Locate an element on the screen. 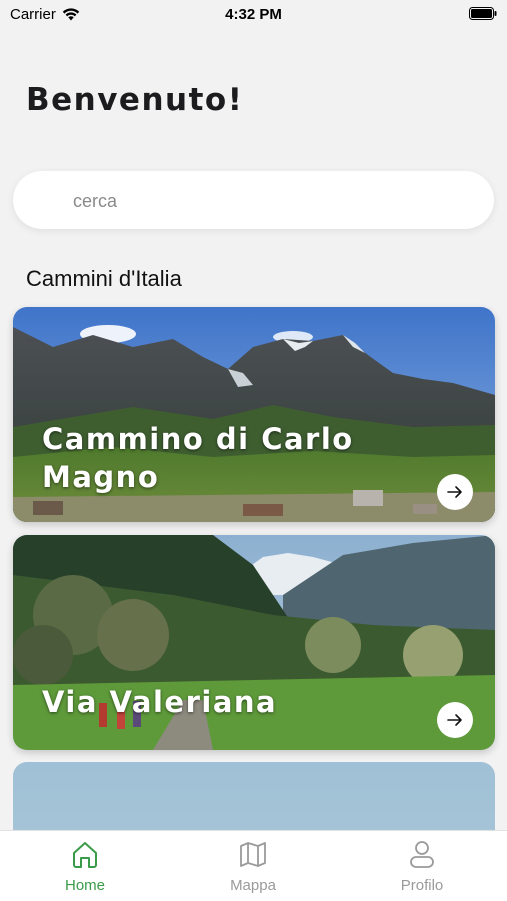 Image resolution: width=507 pixels, height=901 pixels. tab-label: Mappa is located at coordinates (253, 885).